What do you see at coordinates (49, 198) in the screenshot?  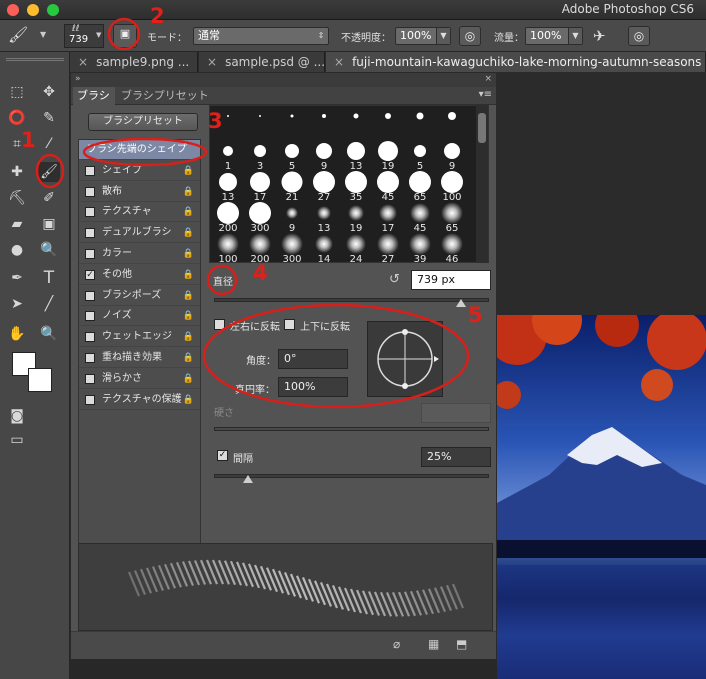 I see `history-brush-tool-icon: ✐` at bounding box center [49, 198].